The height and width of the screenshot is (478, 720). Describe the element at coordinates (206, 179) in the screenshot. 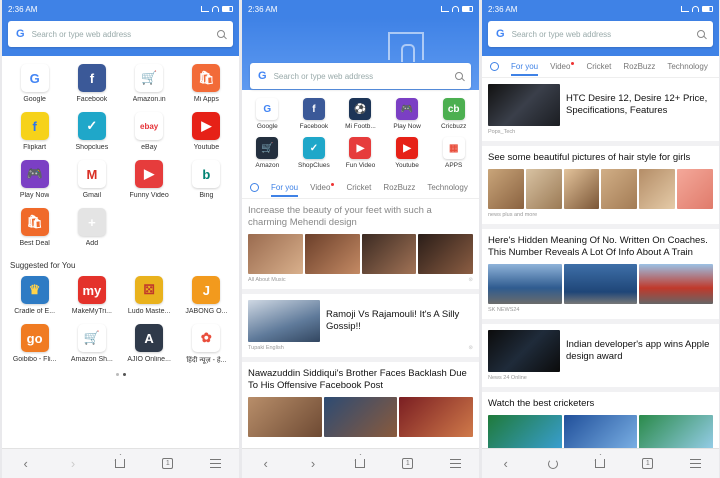

I see `app-shortcut: b Bing` at that location.